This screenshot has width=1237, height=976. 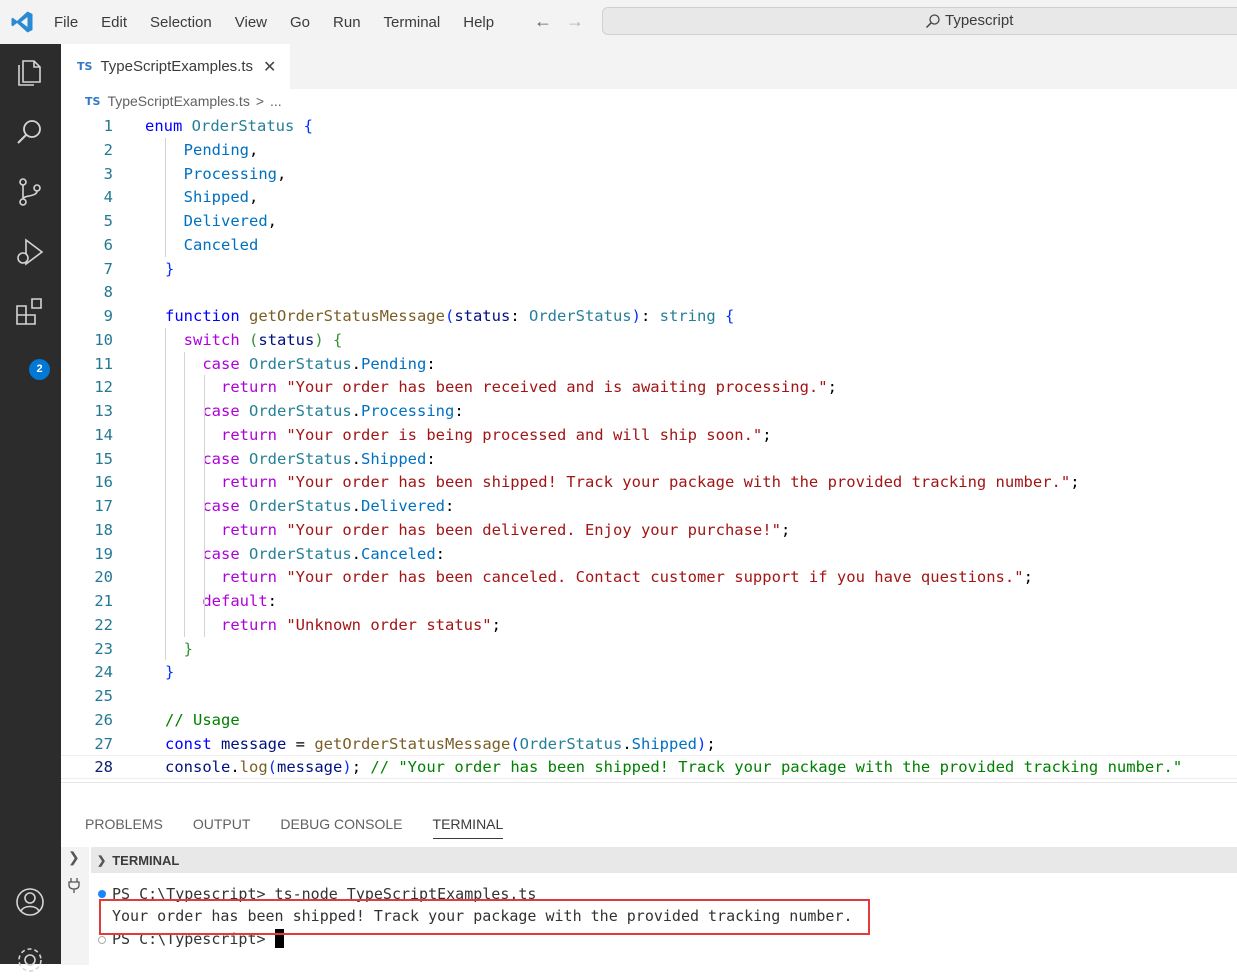 I want to click on code-line: 4 Shipped,, so click(x=649, y=197).